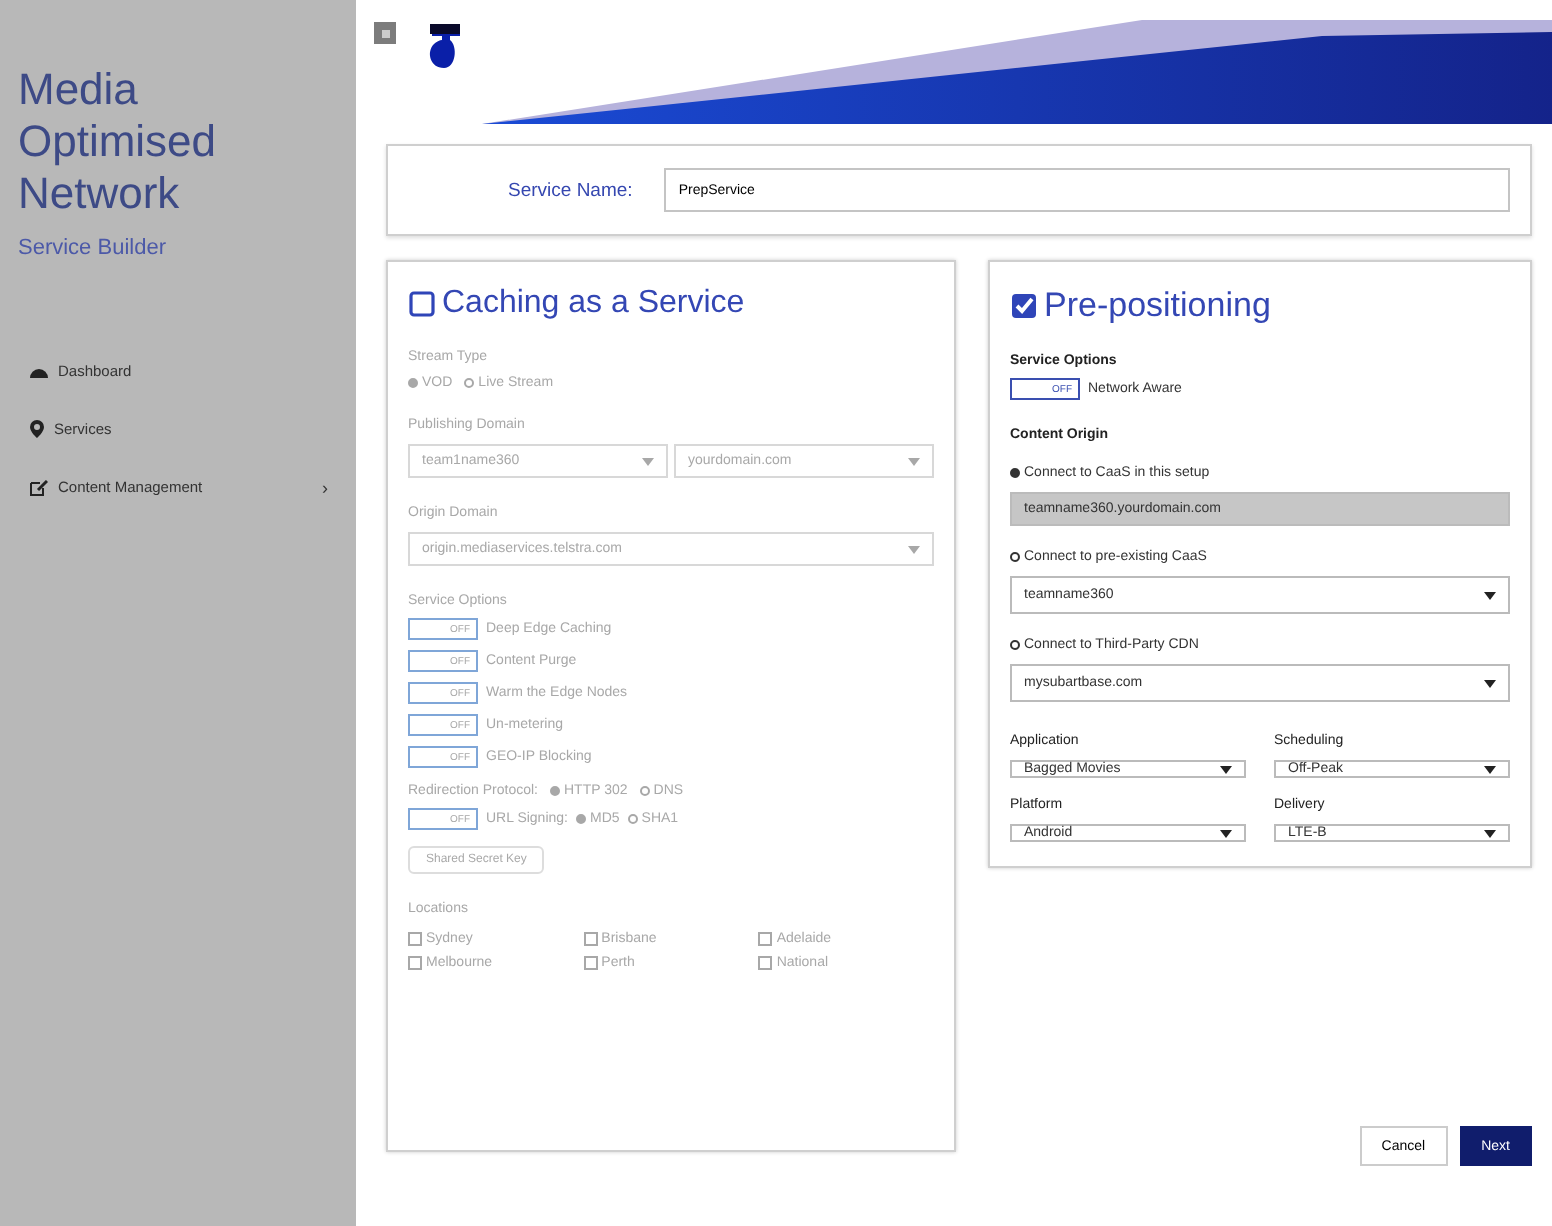  Describe the element at coordinates (92, 248) in the screenshot. I see `app-subtitle: Service Builder` at that location.